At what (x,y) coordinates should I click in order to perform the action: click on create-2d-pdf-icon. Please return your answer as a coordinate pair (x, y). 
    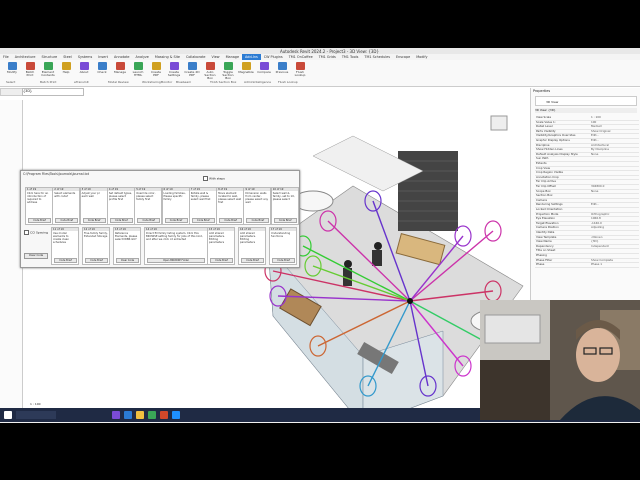
    Looking at the image, I should click on (192, 66).